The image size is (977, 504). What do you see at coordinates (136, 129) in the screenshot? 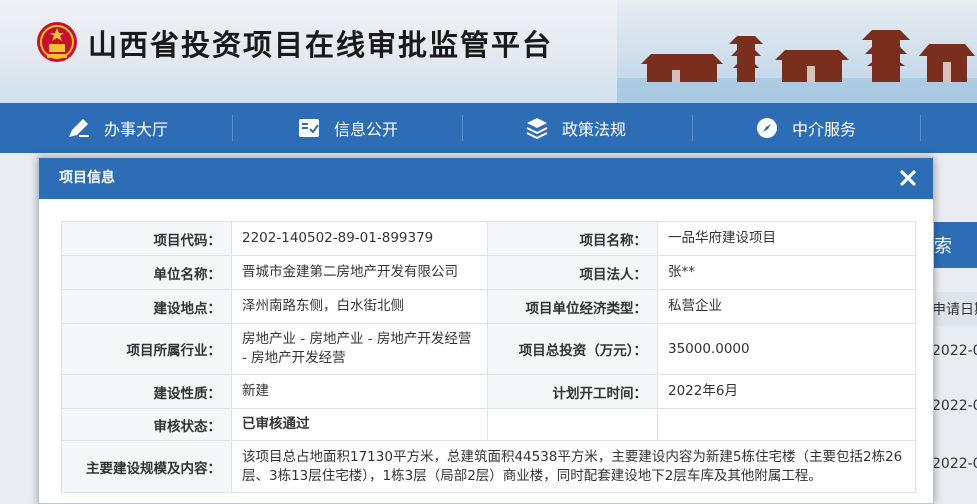
I see `nav-label: 办事大厅` at bounding box center [136, 129].